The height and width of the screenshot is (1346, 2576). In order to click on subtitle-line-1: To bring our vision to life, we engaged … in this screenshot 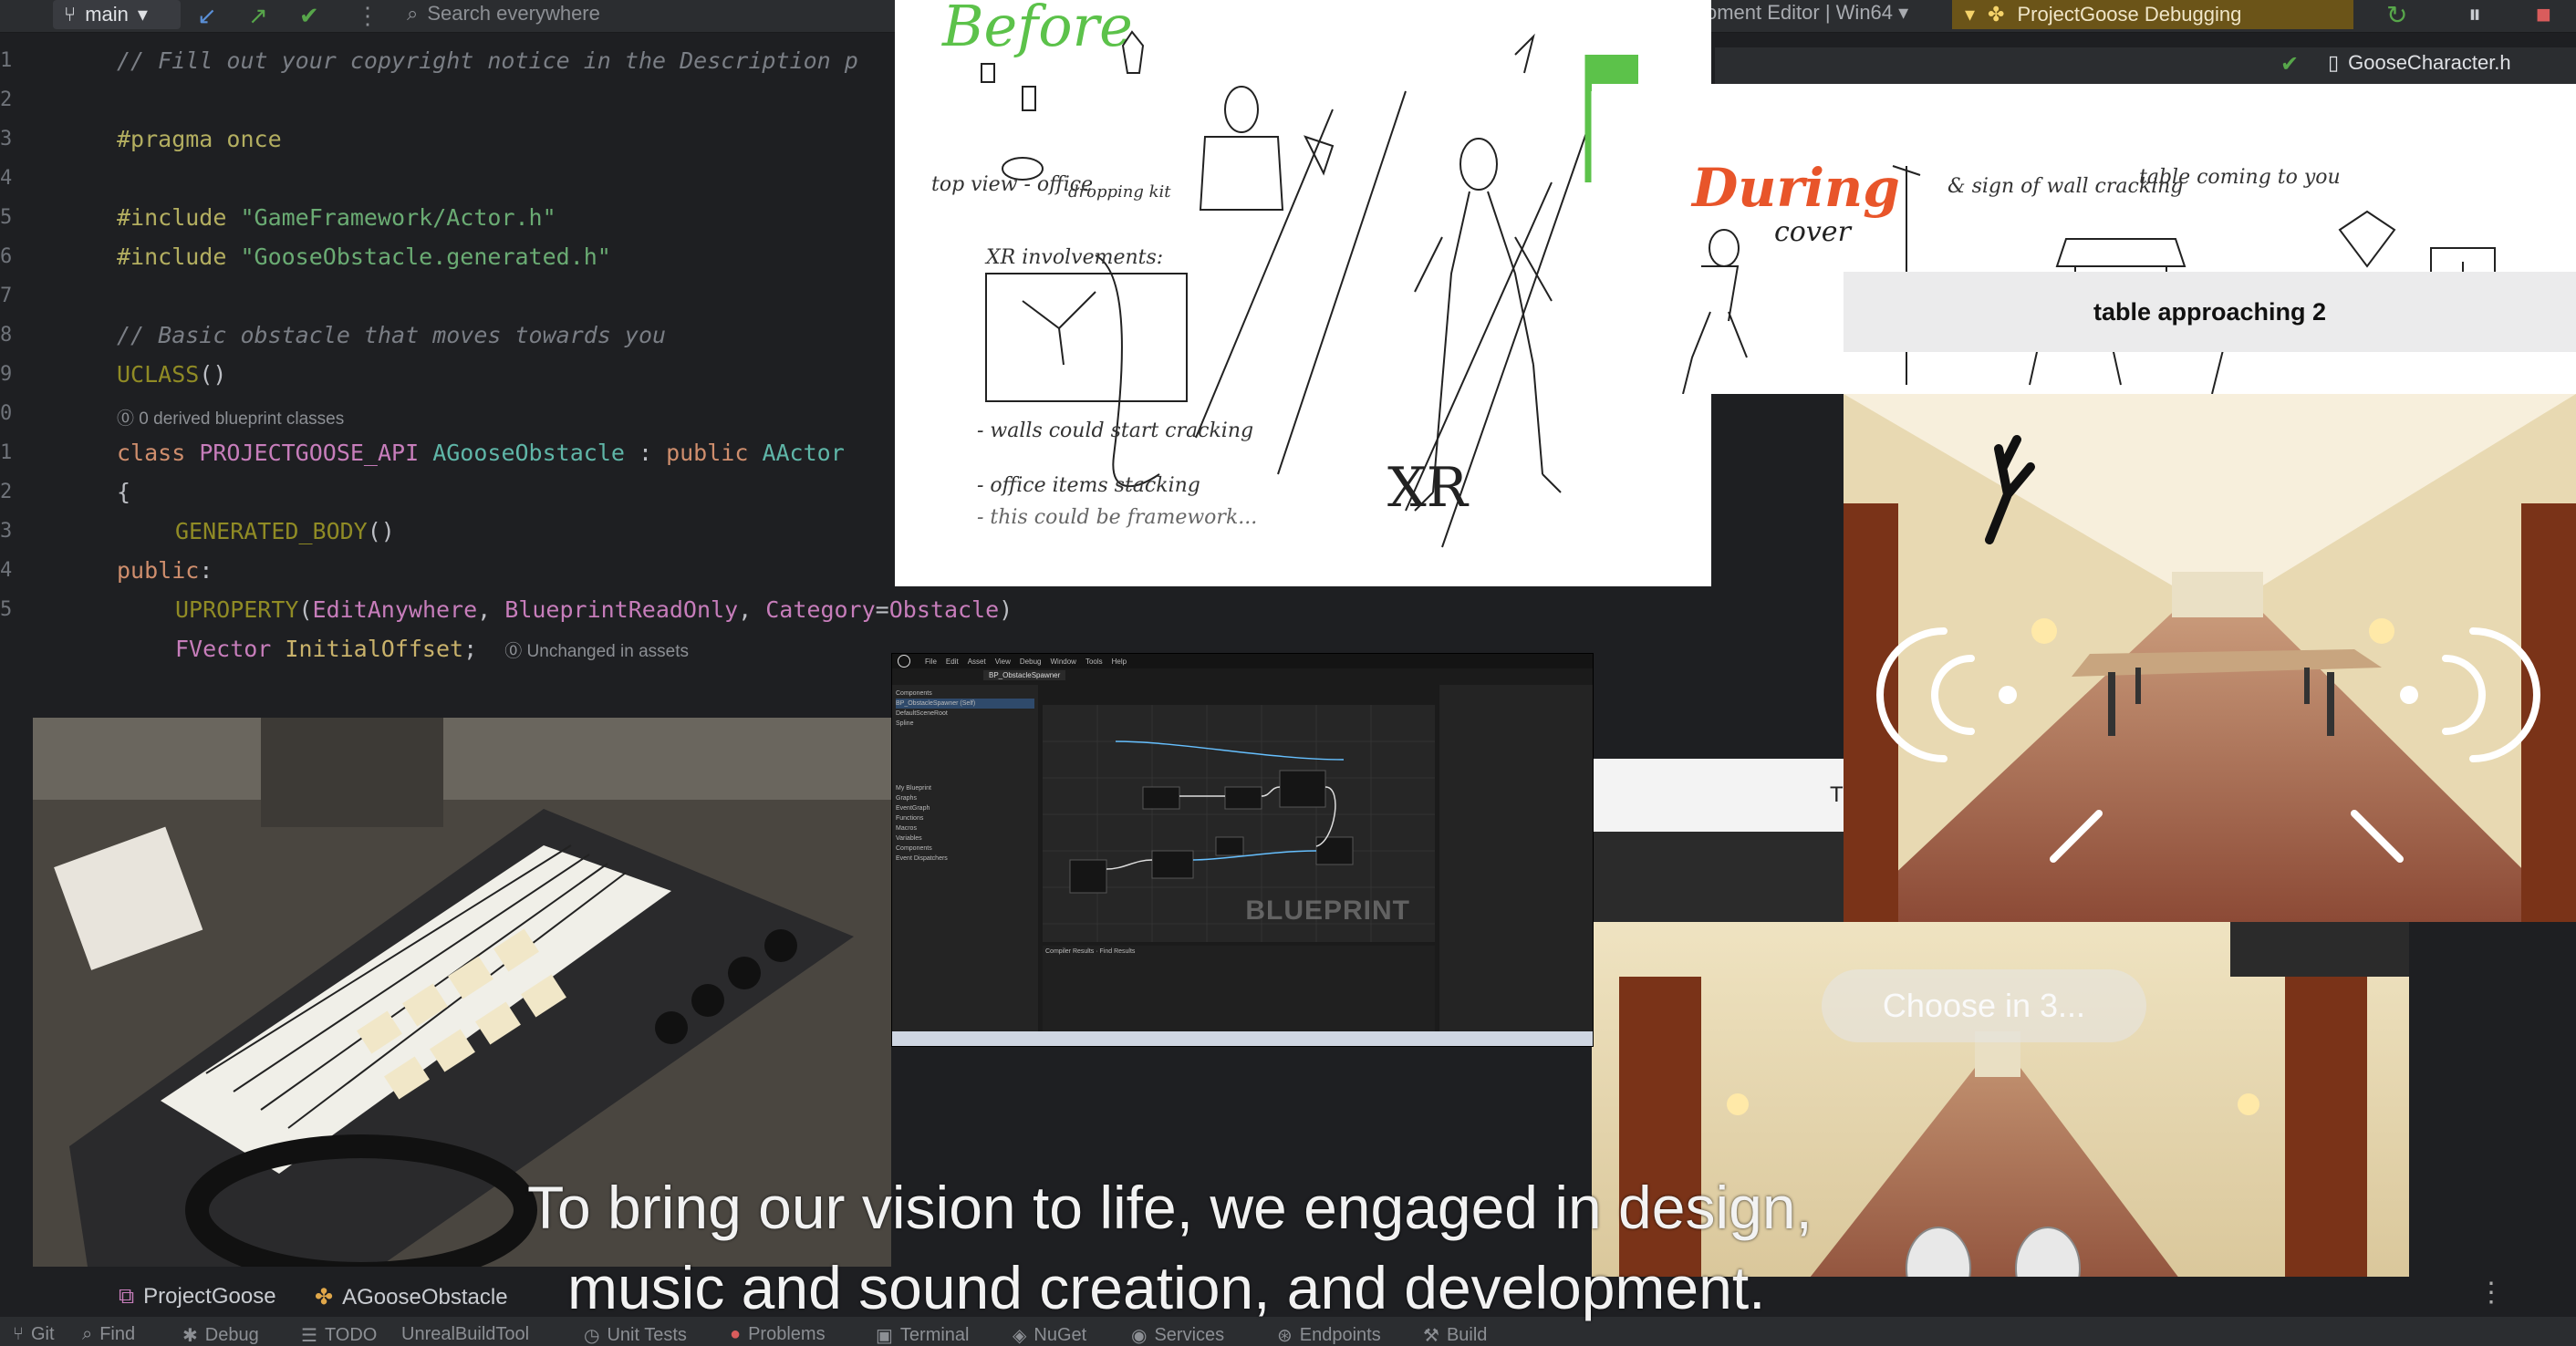, I will do `click(1170, 1208)`.